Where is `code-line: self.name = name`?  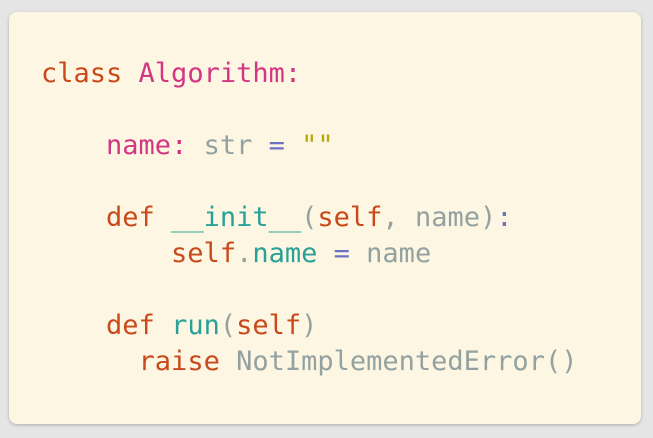
code-line: self.name = name is located at coordinates (236, 254).